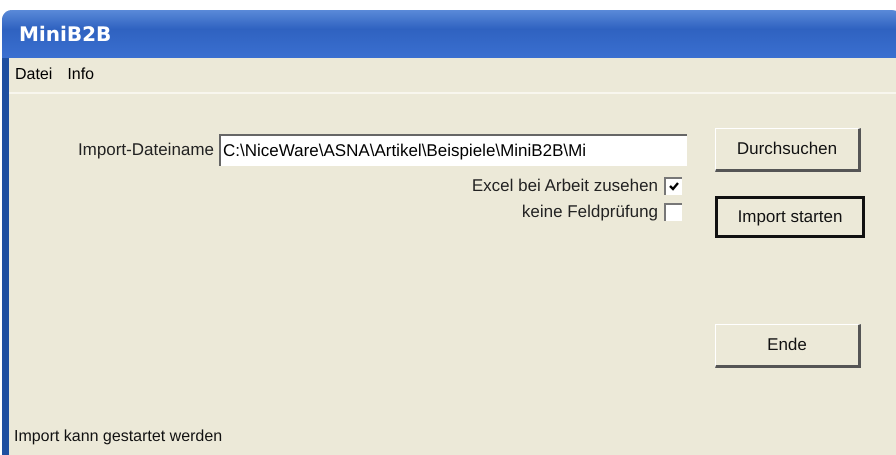  Describe the element at coordinates (33, 75) in the screenshot. I see `menu-item: Datei` at that location.